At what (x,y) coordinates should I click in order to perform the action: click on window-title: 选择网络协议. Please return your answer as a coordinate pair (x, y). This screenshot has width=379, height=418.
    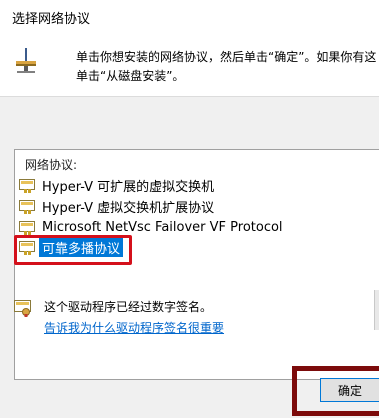
    Looking at the image, I should click on (51, 19).